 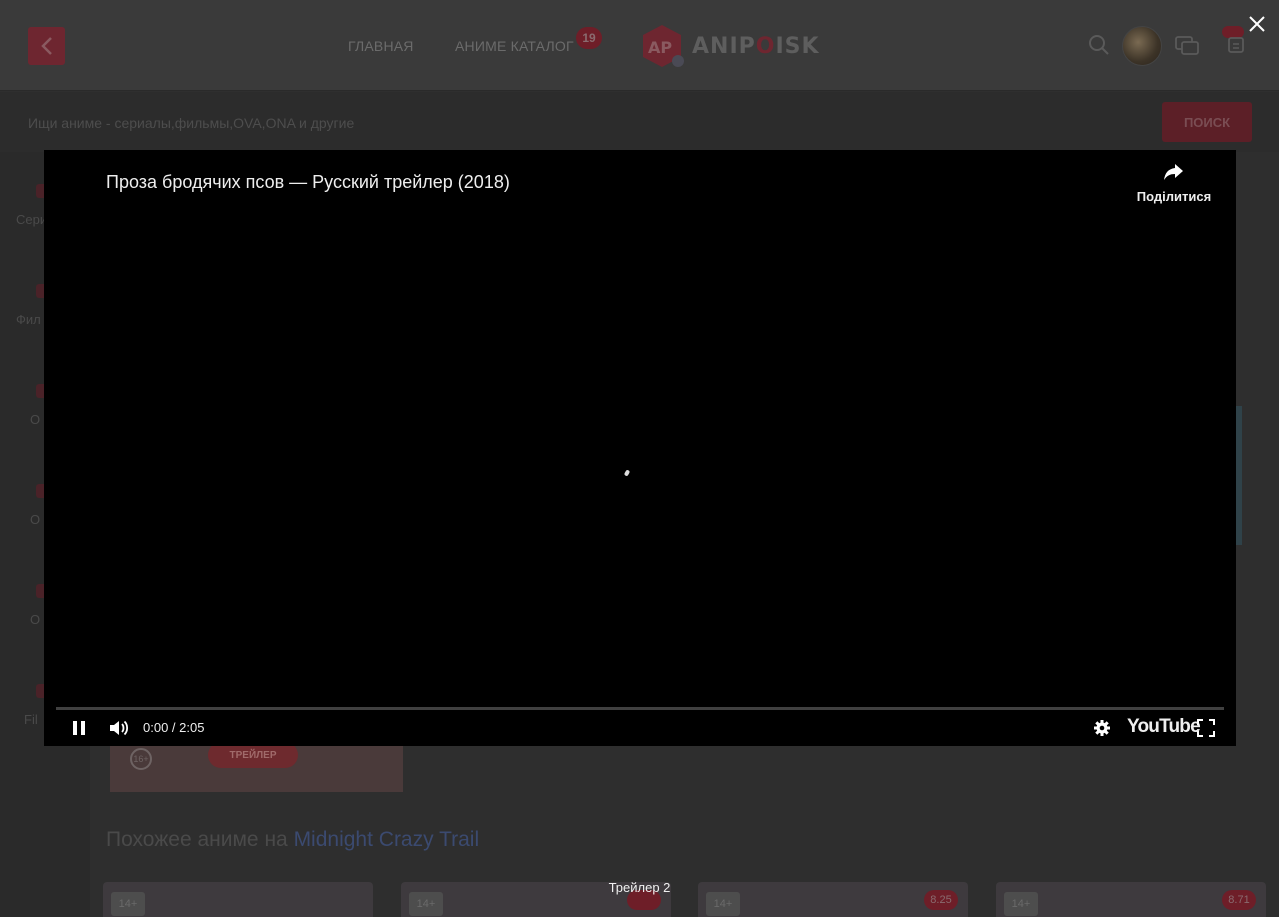 I want to click on pause-button, so click(x=79, y=728).